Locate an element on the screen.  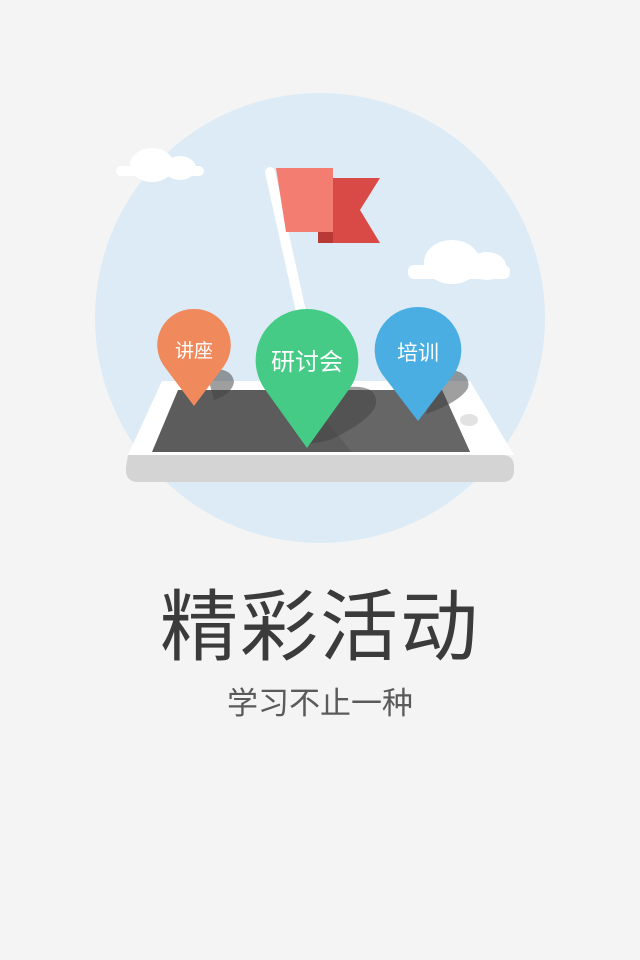
pin-label: 培训 is located at coordinates (418, 353).